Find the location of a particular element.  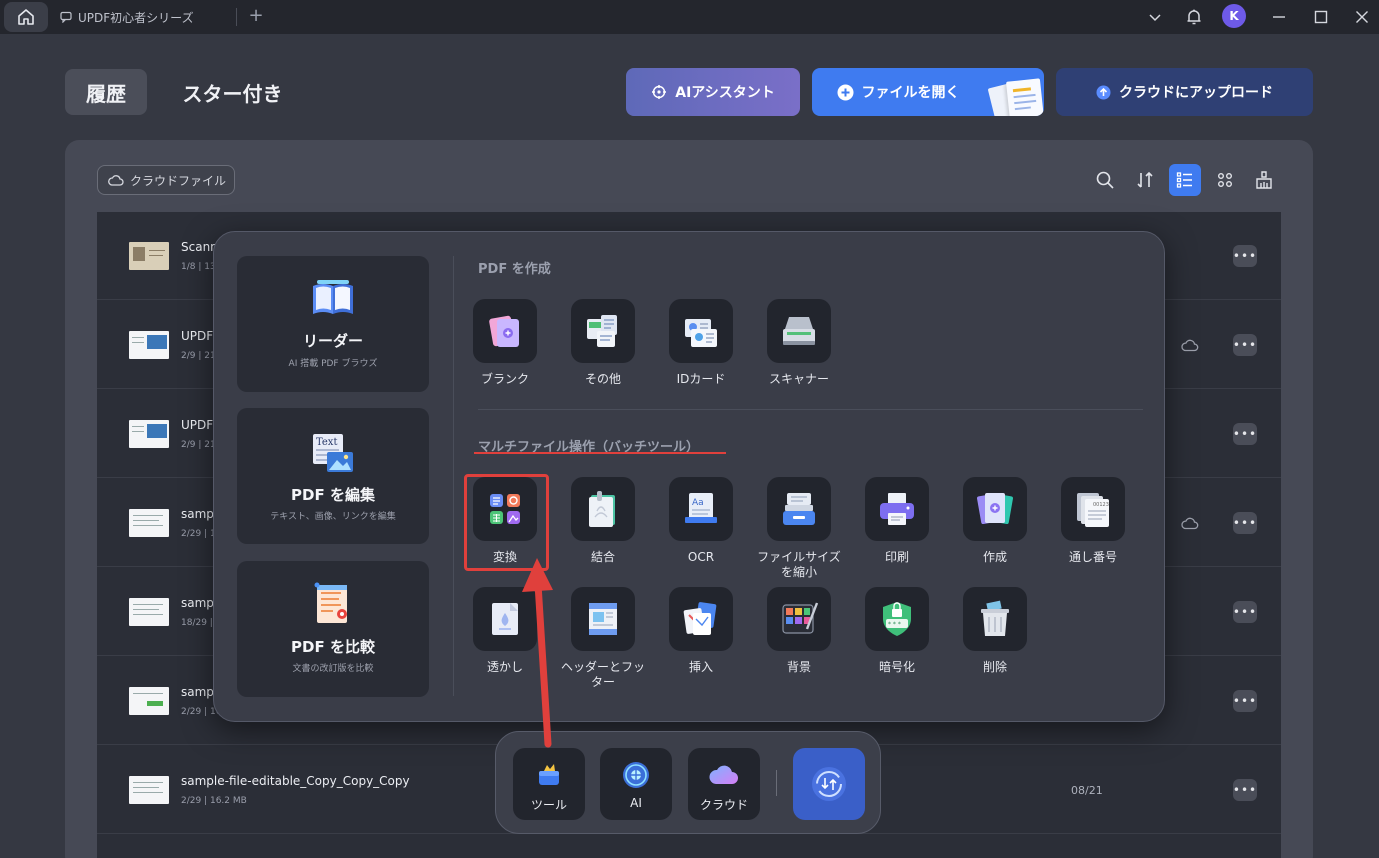

create-pdf-section-title: PDF を作成 is located at coordinates (514, 269).